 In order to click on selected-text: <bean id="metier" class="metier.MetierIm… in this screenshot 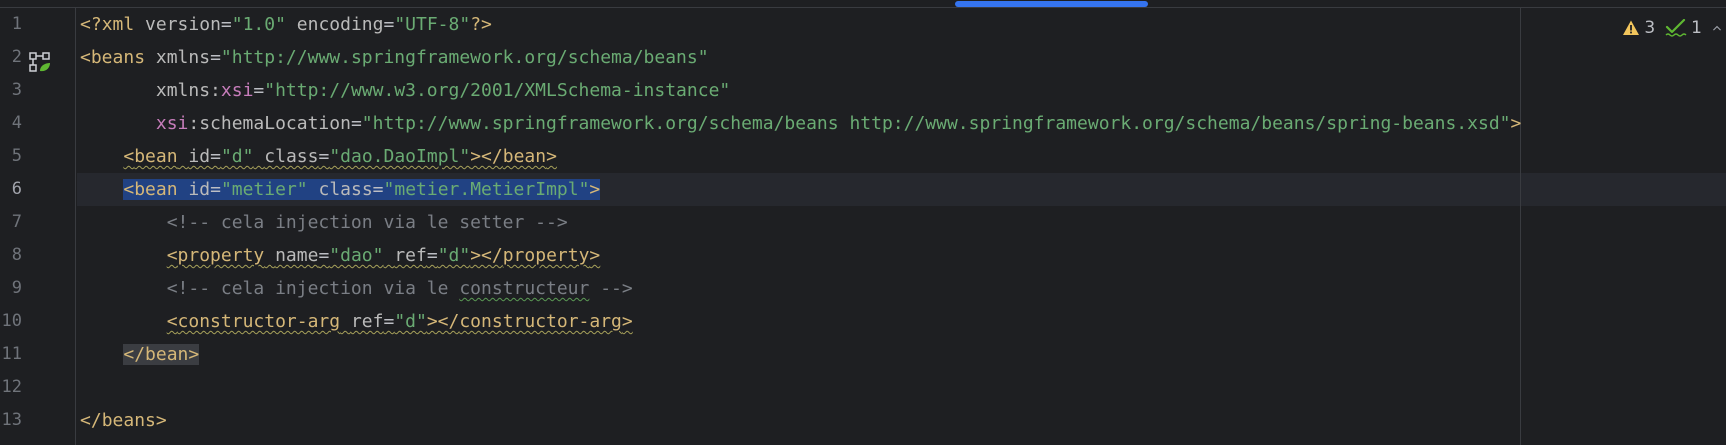, I will do `click(362, 189)`.